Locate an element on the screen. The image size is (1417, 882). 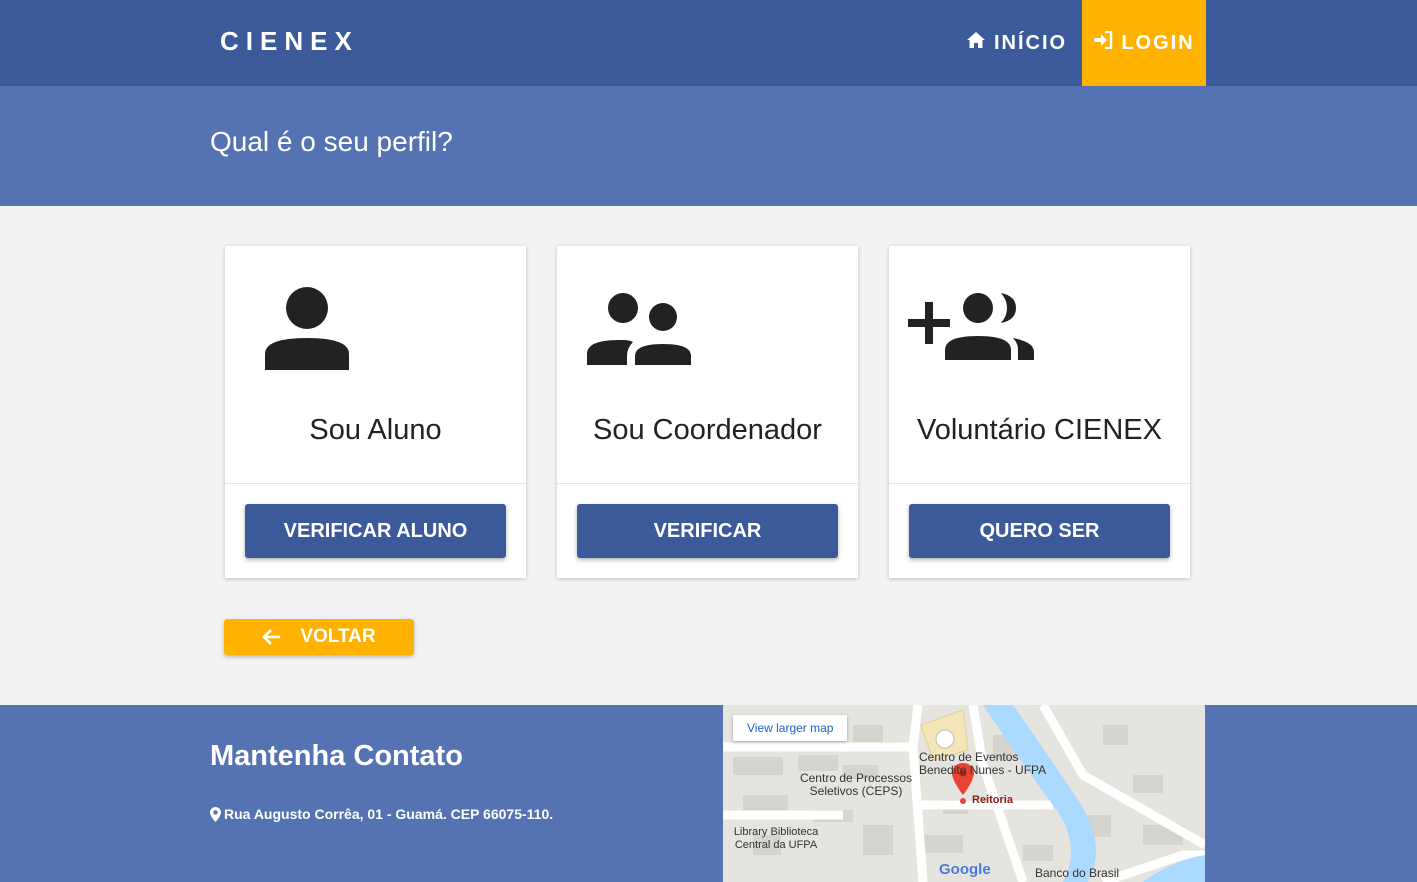
page-title: Qual é o seu perfil? is located at coordinates (331, 141).